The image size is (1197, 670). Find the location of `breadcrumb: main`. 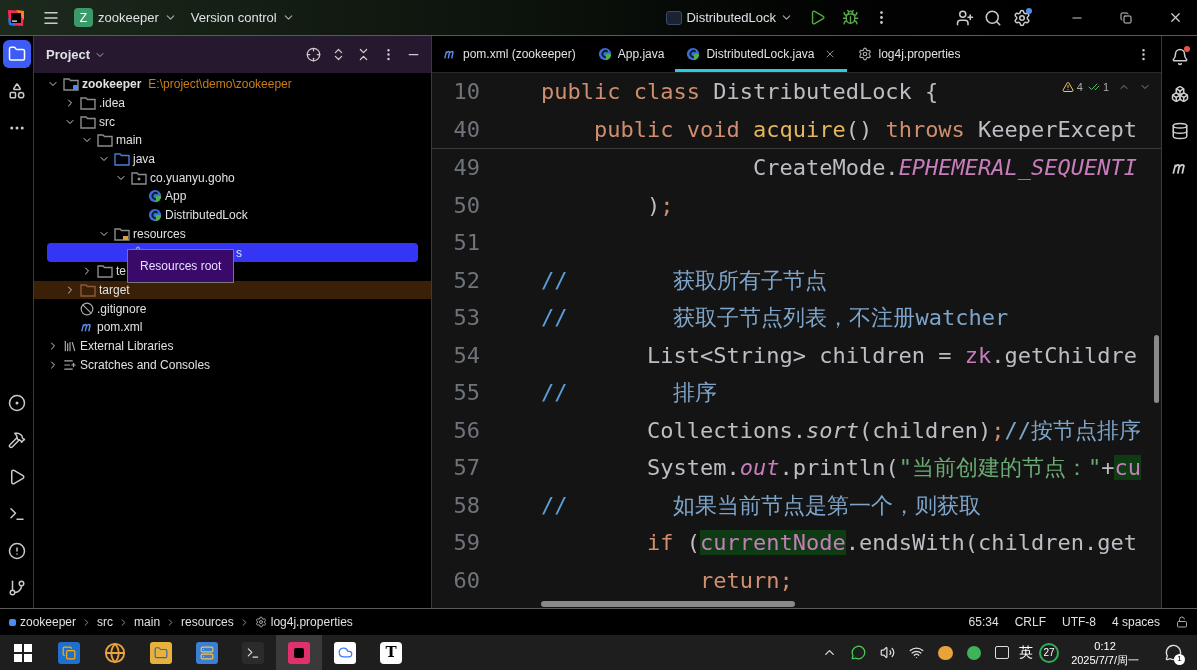

breadcrumb: main is located at coordinates (147, 622).